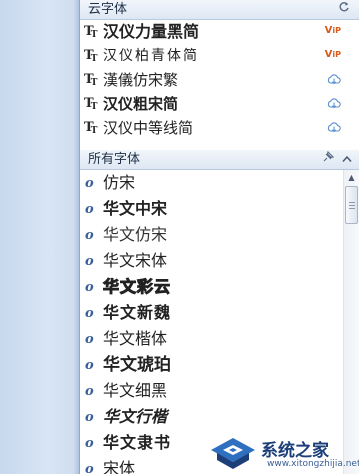  What do you see at coordinates (219, 56) in the screenshot?
I see `cloud-font-item: TT 汉仪柏青体简 ViP` at bounding box center [219, 56].